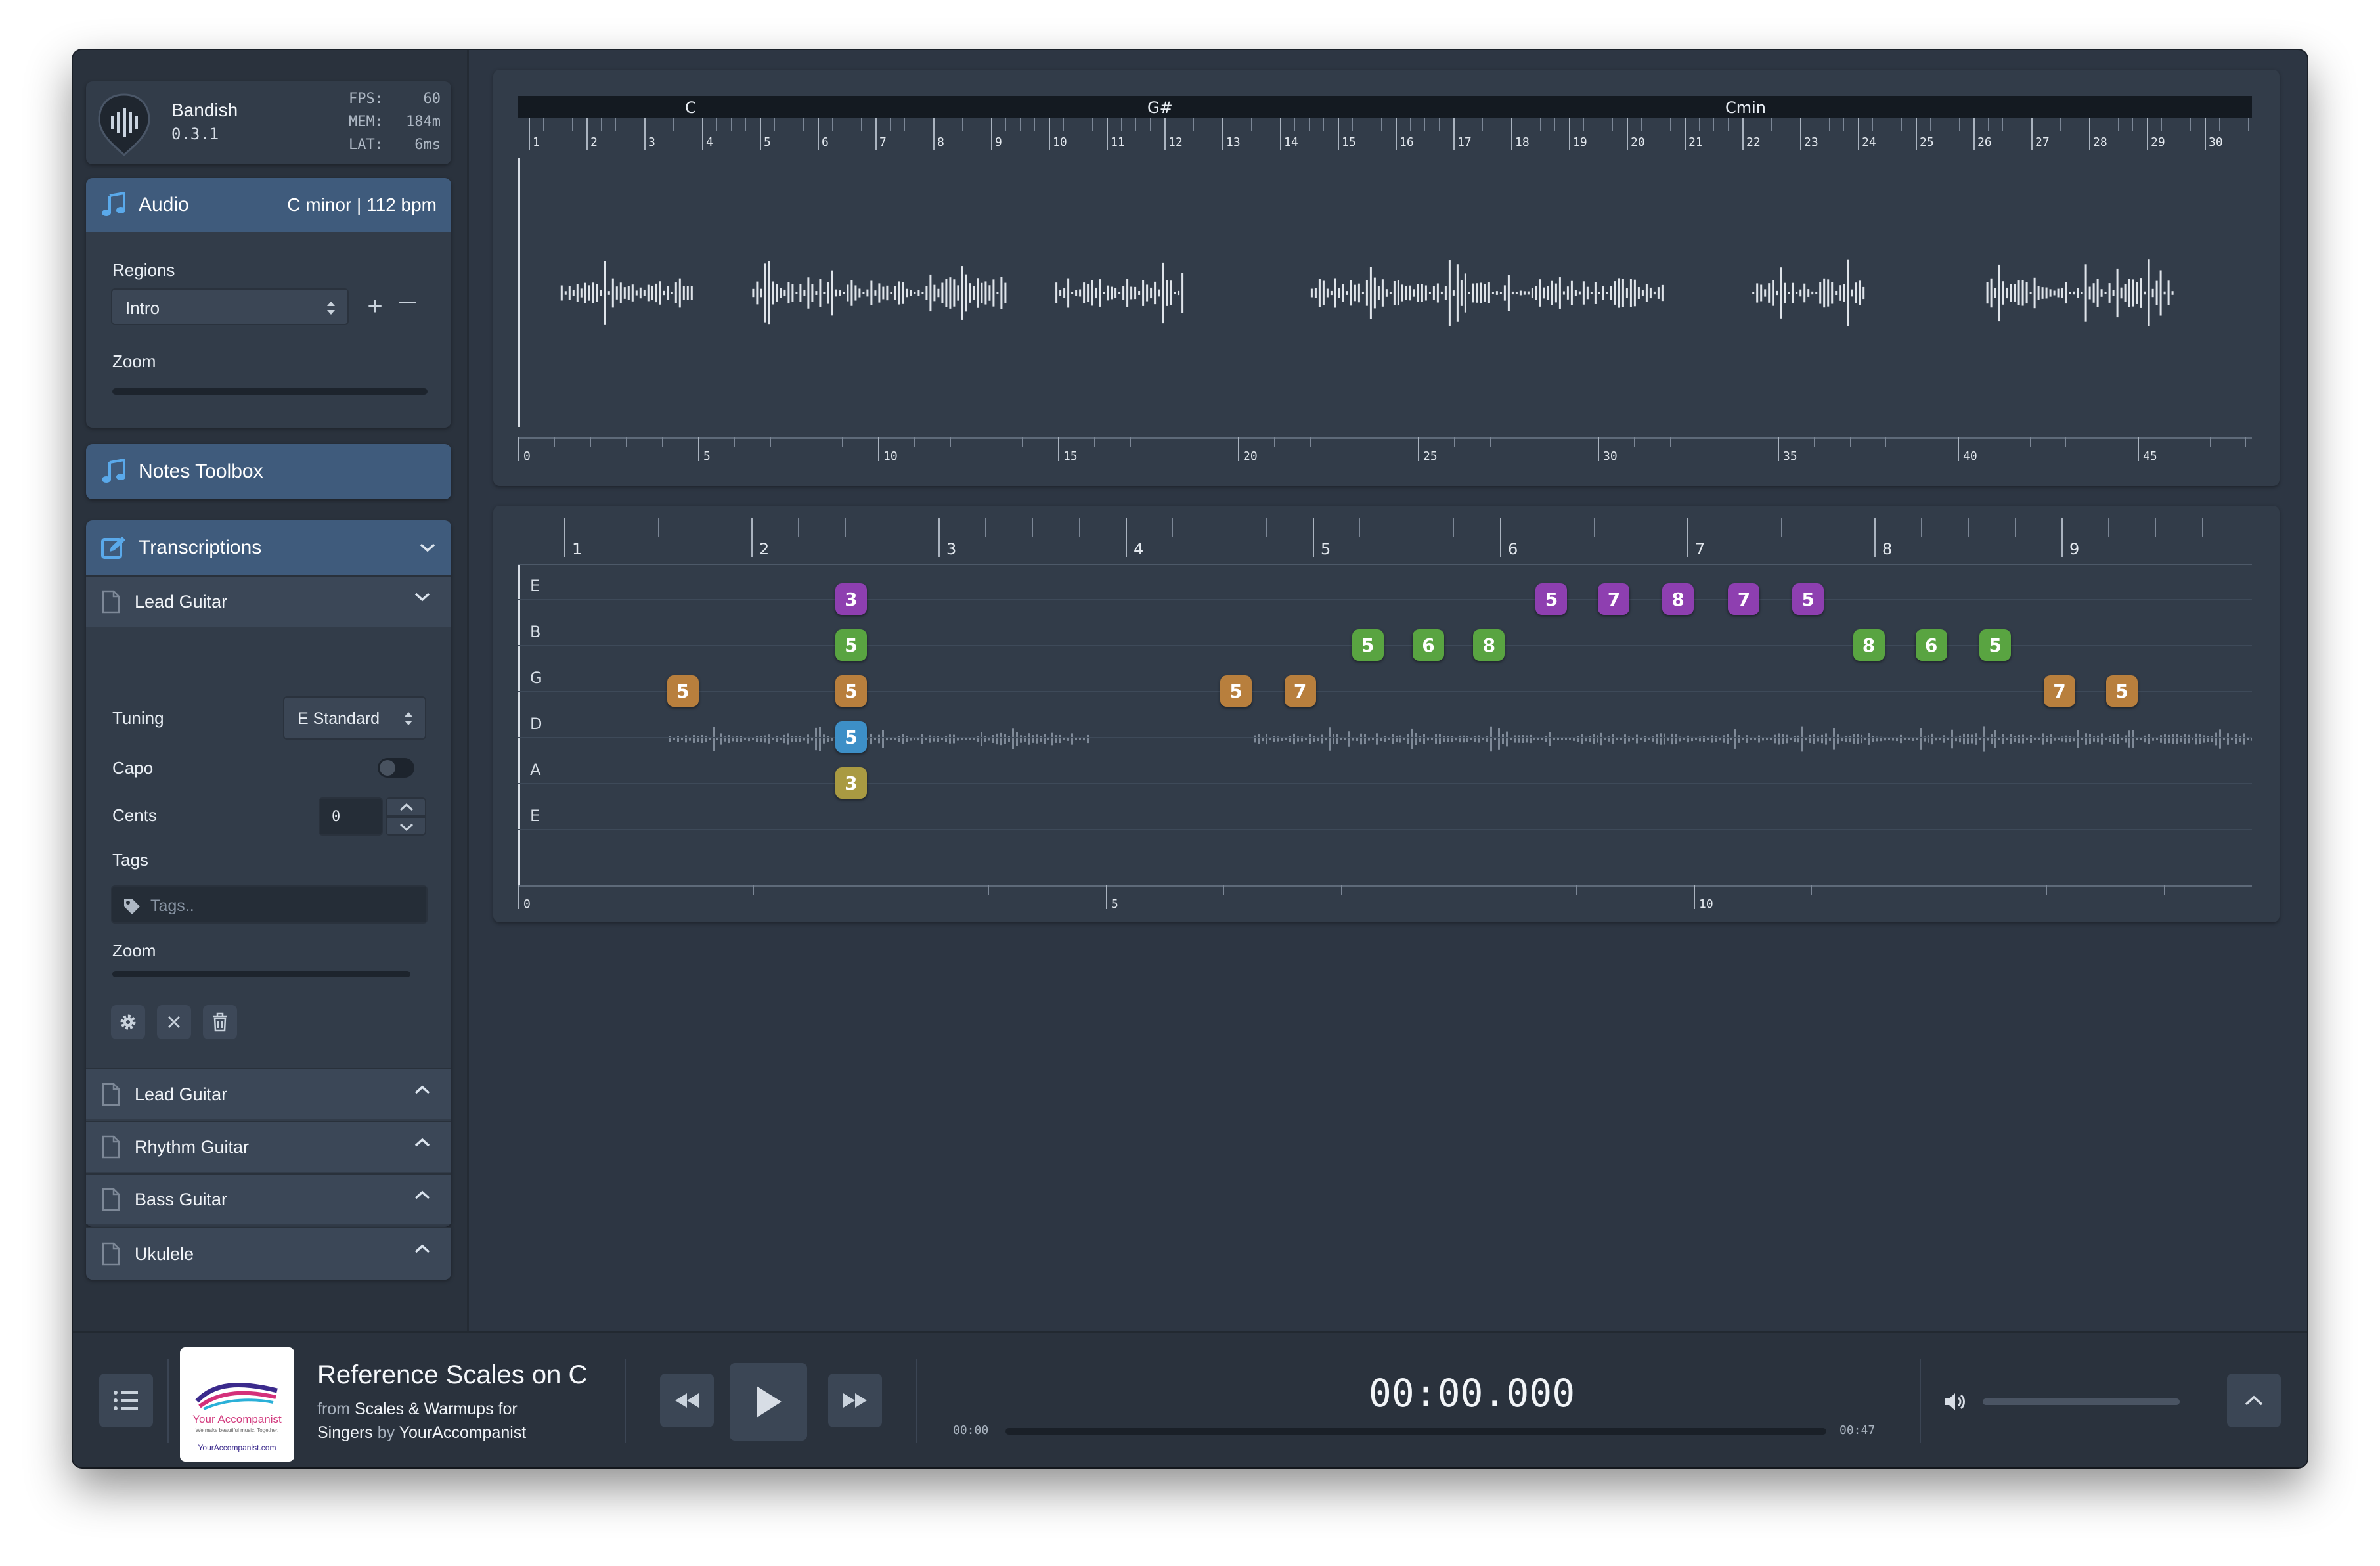 This screenshot has width=2380, height=1566. What do you see at coordinates (111, 1199) in the screenshot?
I see `document-icon` at bounding box center [111, 1199].